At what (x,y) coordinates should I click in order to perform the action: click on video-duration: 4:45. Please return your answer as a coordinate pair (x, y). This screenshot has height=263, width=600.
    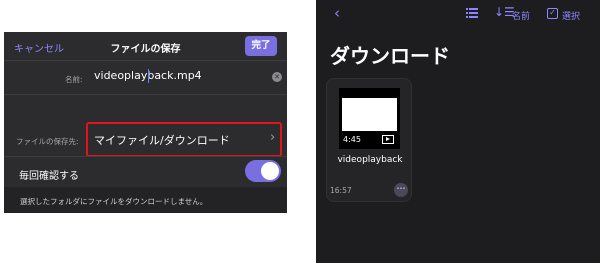
    Looking at the image, I should click on (352, 139).